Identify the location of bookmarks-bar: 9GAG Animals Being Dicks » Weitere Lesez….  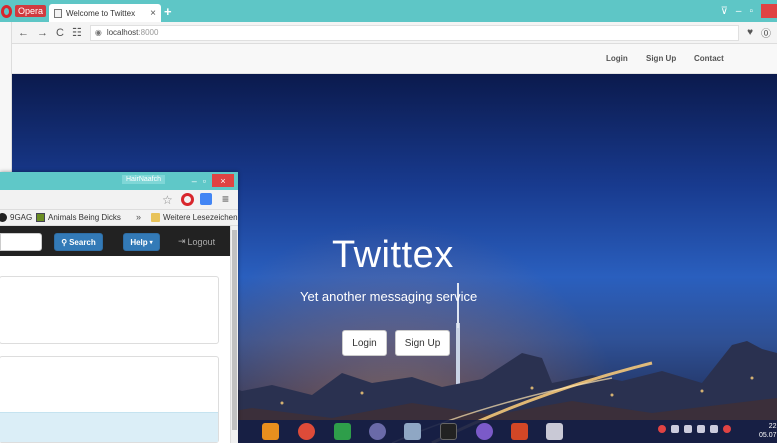
(119, 218).